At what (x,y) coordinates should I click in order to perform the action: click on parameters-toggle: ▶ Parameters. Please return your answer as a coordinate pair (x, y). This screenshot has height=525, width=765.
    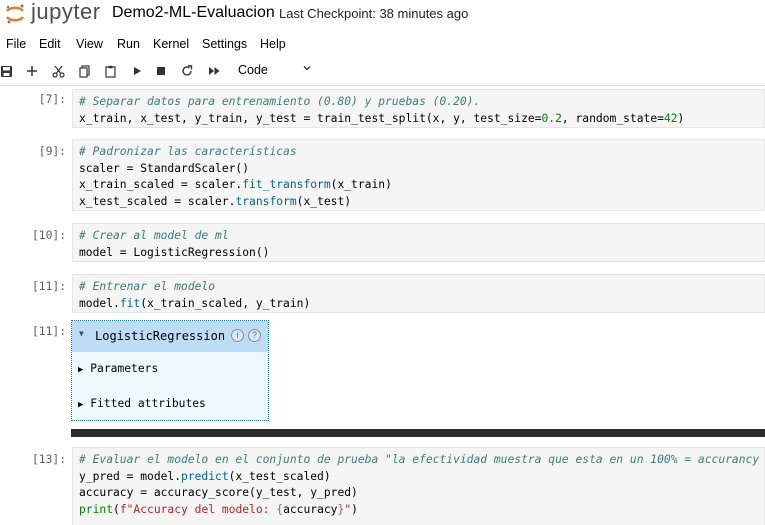
    Looking at the image, I should click on (118, 368).